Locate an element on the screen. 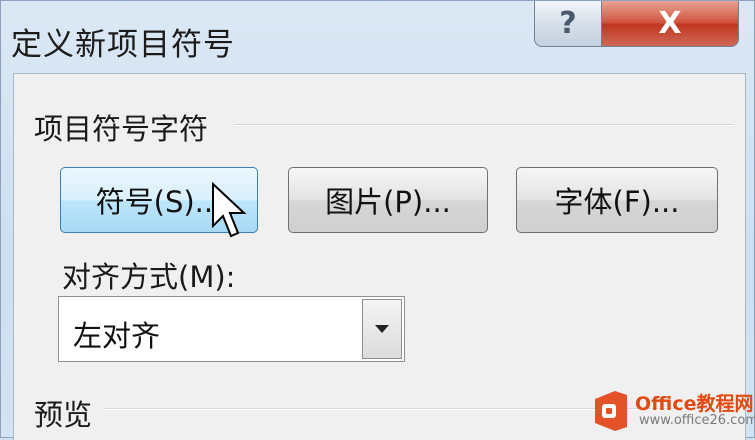 The height and width of the screenshot is (440, 755). watermark-url: www.office26.com is located at coordinates (697, 420).